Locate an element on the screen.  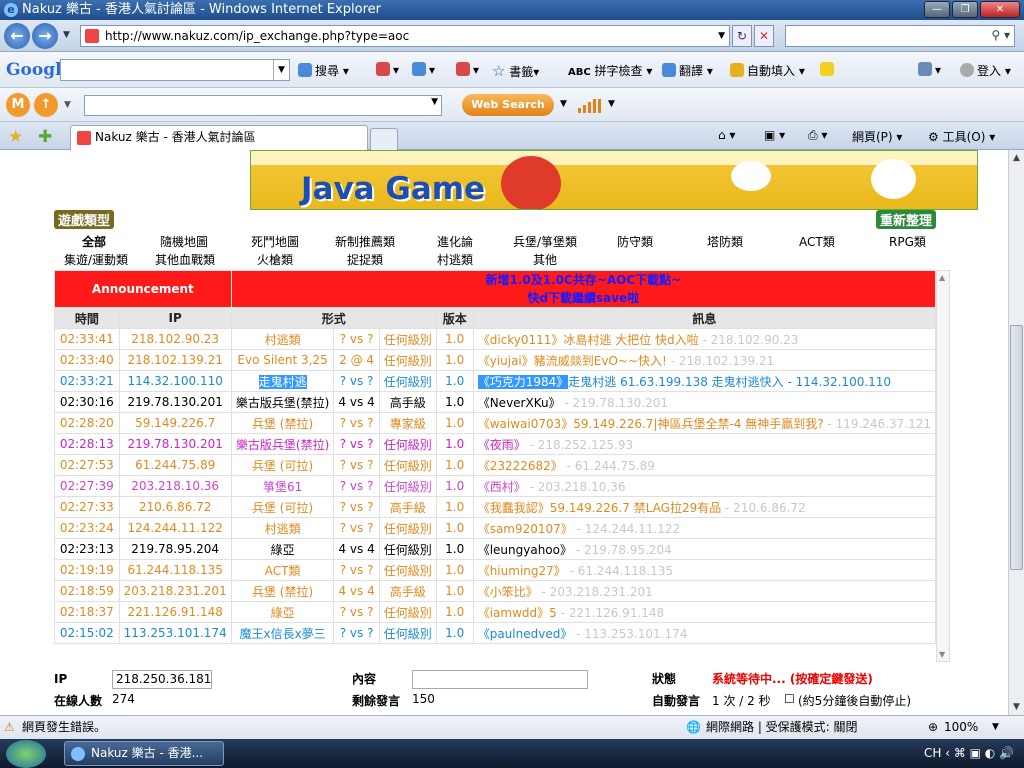
category-link: 火槍類 is located at coordinates (275, 259).